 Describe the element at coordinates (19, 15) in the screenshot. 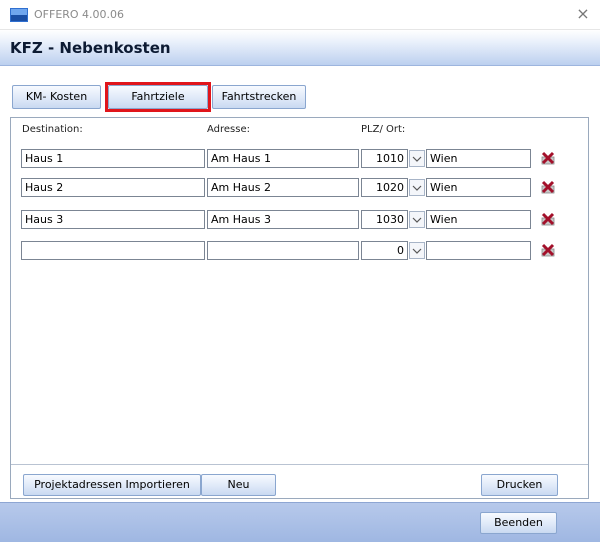

I see `offero-app-icon` at that location.